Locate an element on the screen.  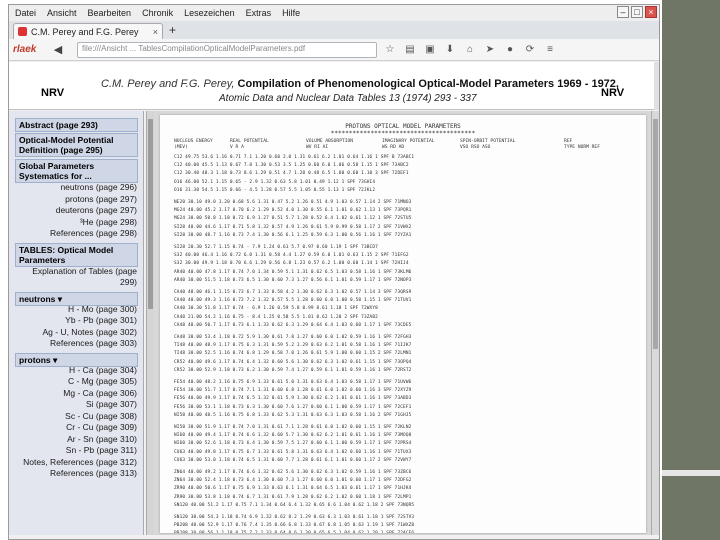
sidebar-link: 299) is located at coordinates (128, 282).